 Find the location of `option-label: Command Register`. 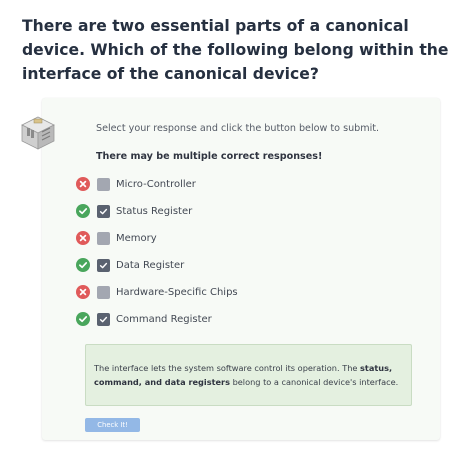

option-label: Command Register is located at coordinates (164, 319).